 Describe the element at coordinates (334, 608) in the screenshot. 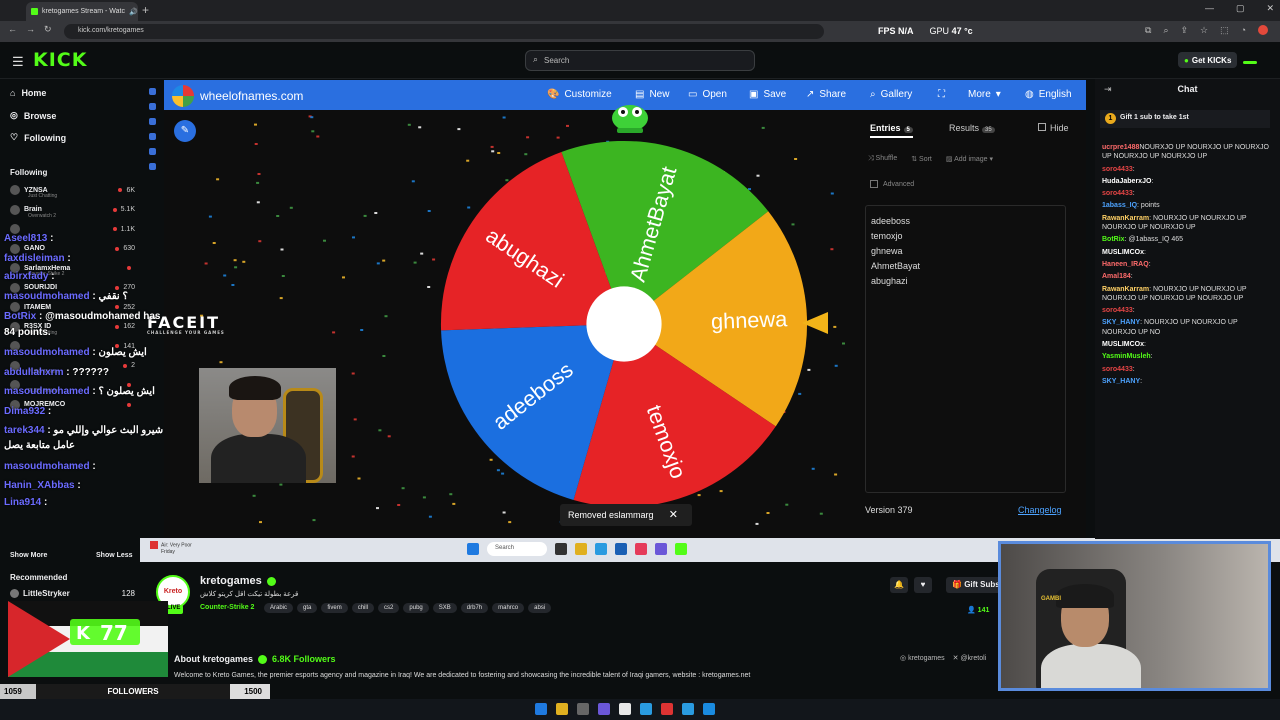

I see `stream-tag: fivem` at that location.